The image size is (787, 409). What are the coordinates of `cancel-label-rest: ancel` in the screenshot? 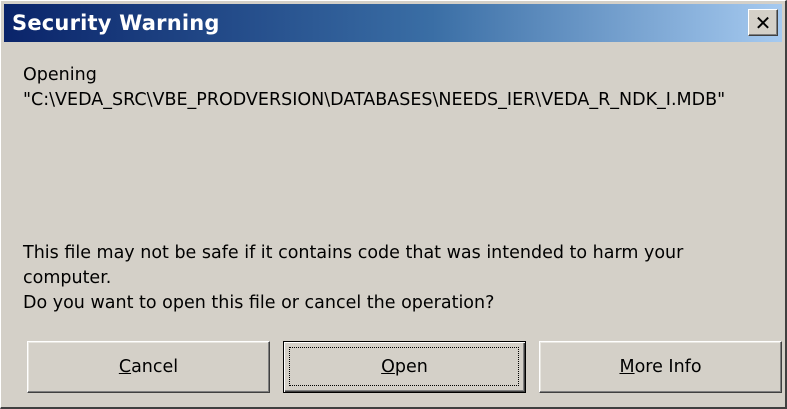 It's located at (155, 367).